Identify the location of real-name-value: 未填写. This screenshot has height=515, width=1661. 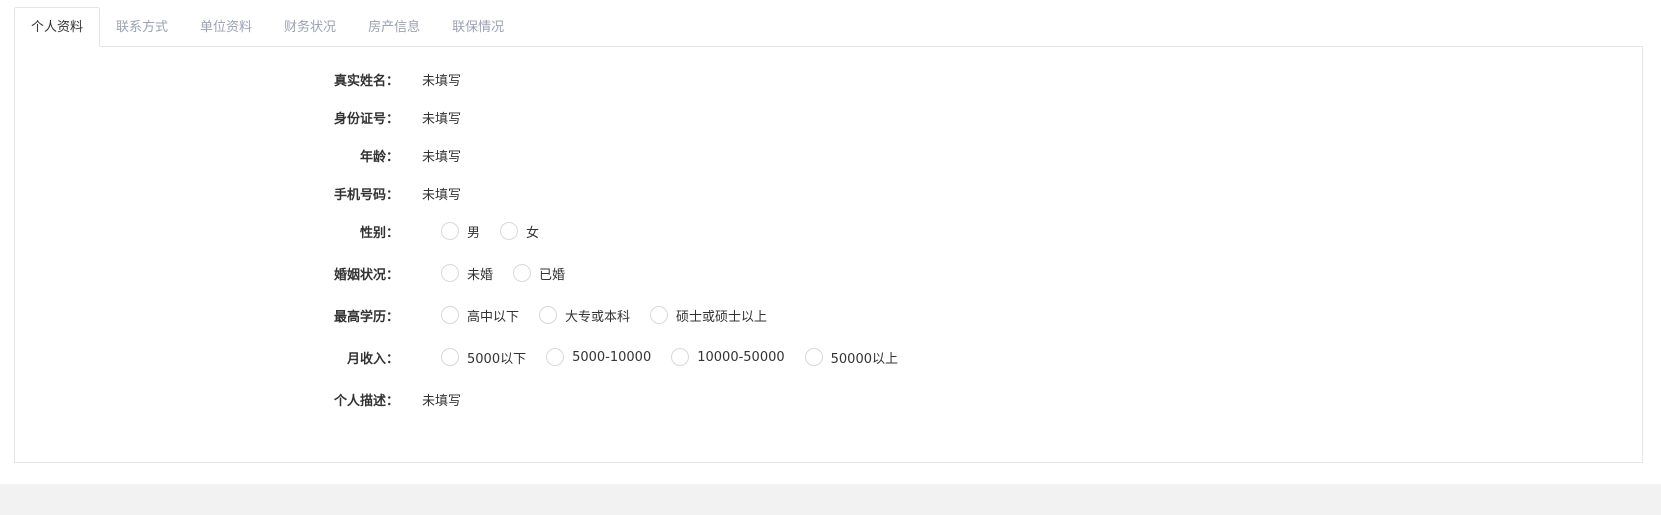
(442, 81).